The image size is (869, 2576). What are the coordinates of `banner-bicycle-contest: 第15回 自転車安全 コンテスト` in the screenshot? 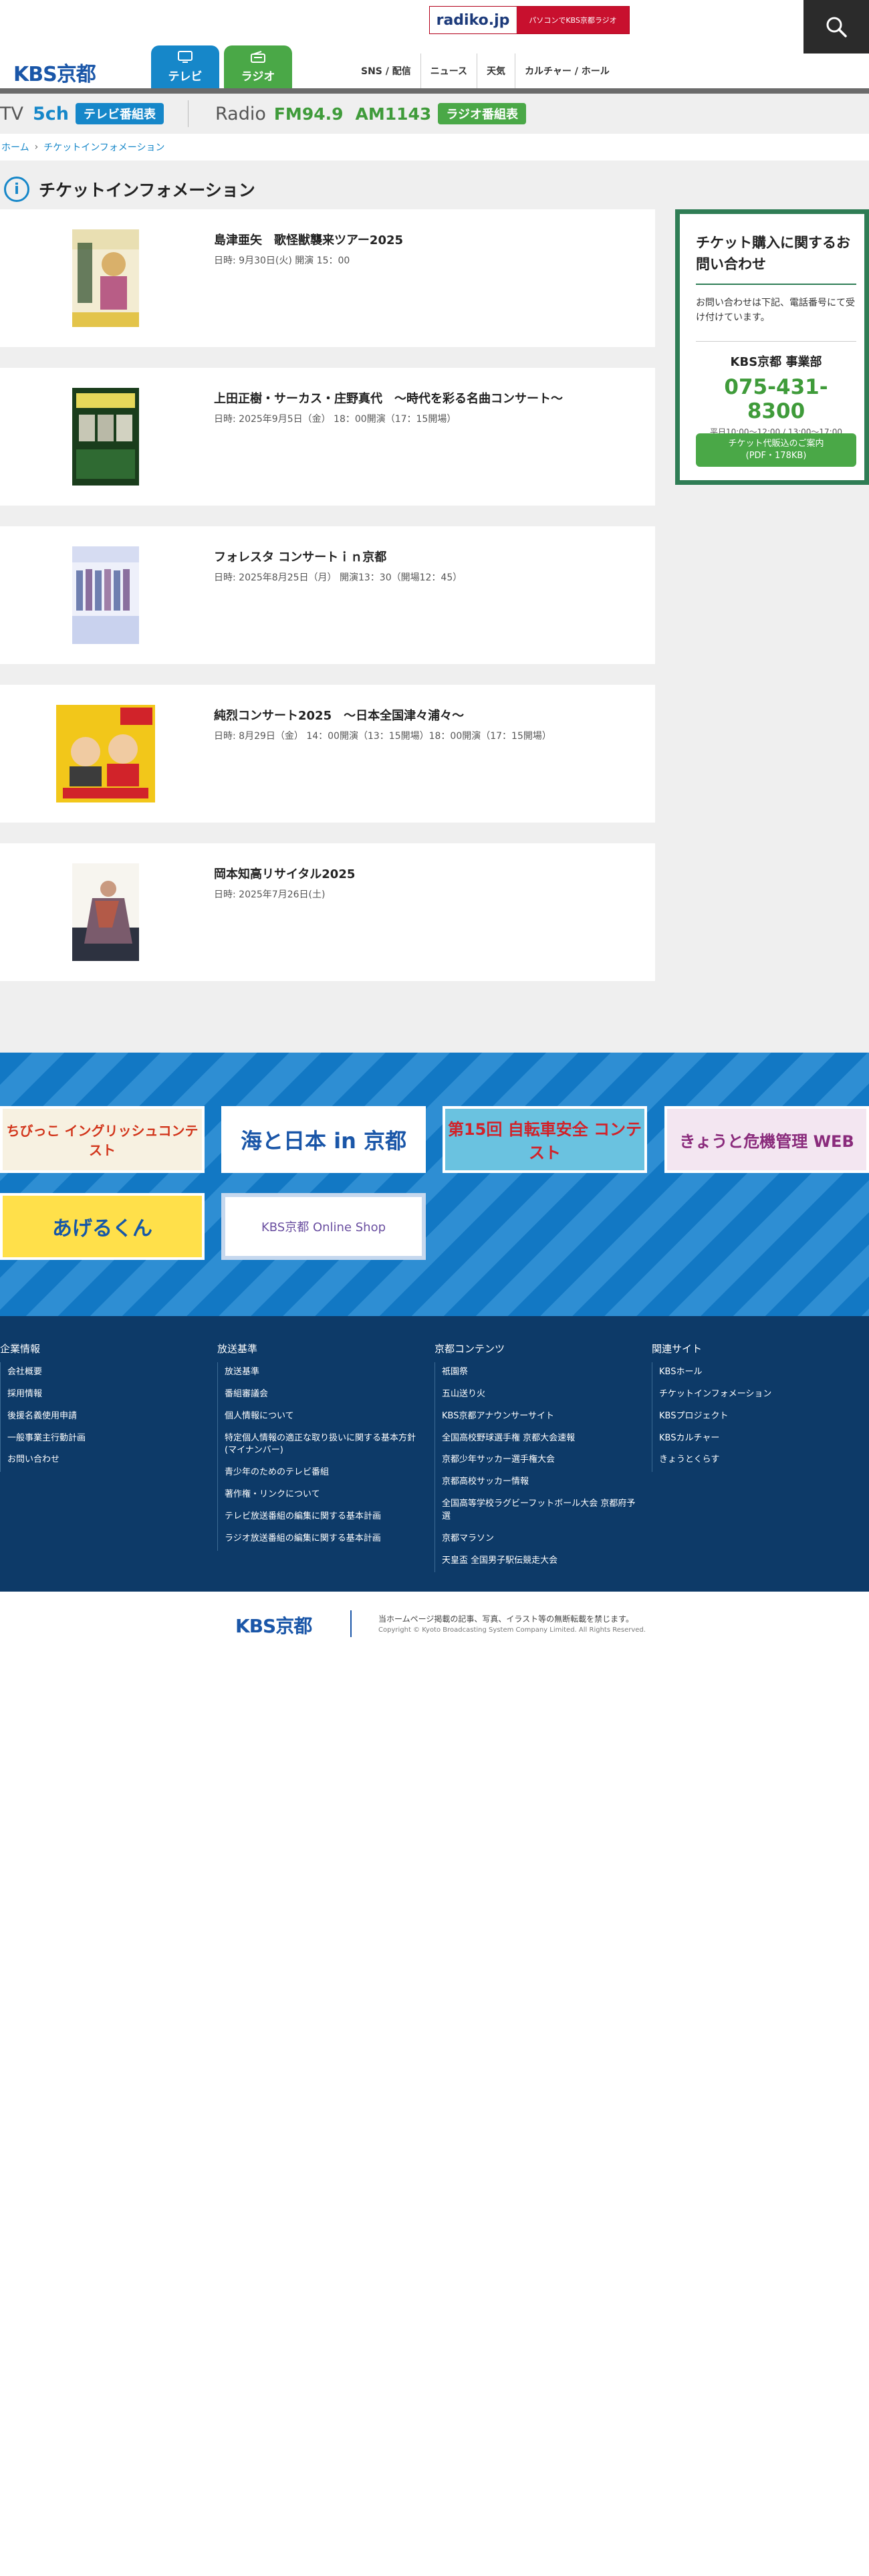 It's located at (545, 1140).